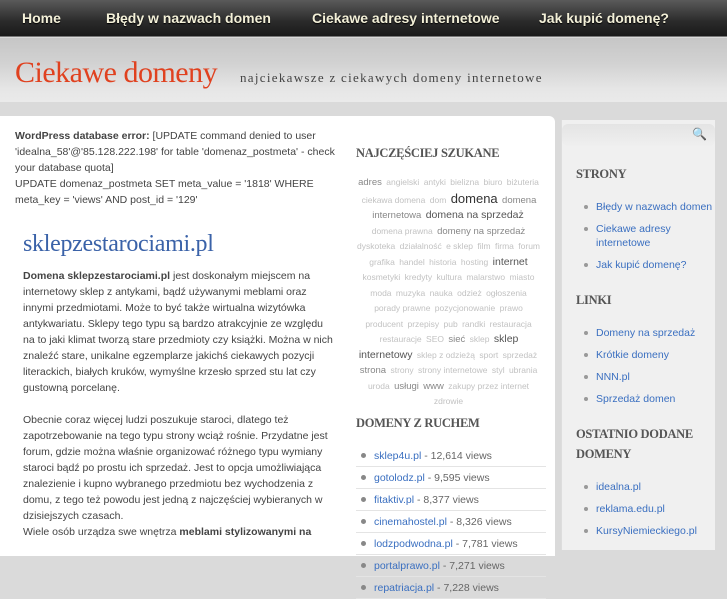 This screenshot has height=599, width=727. I want to click on tag-link: zdrowie, so click(448, 401).